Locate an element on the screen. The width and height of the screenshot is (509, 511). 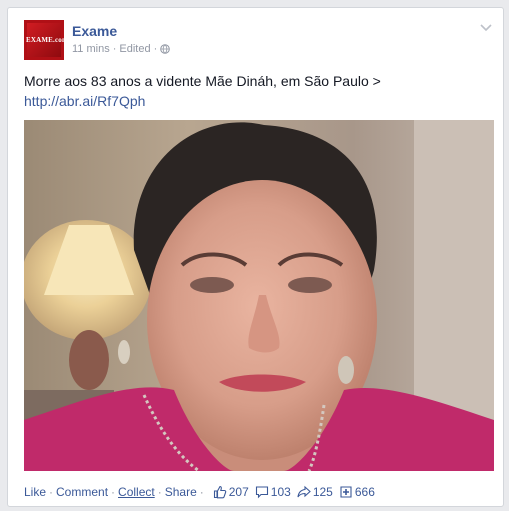
avatar-logo-text: EXAME.com is located at coordinates (45, 40).